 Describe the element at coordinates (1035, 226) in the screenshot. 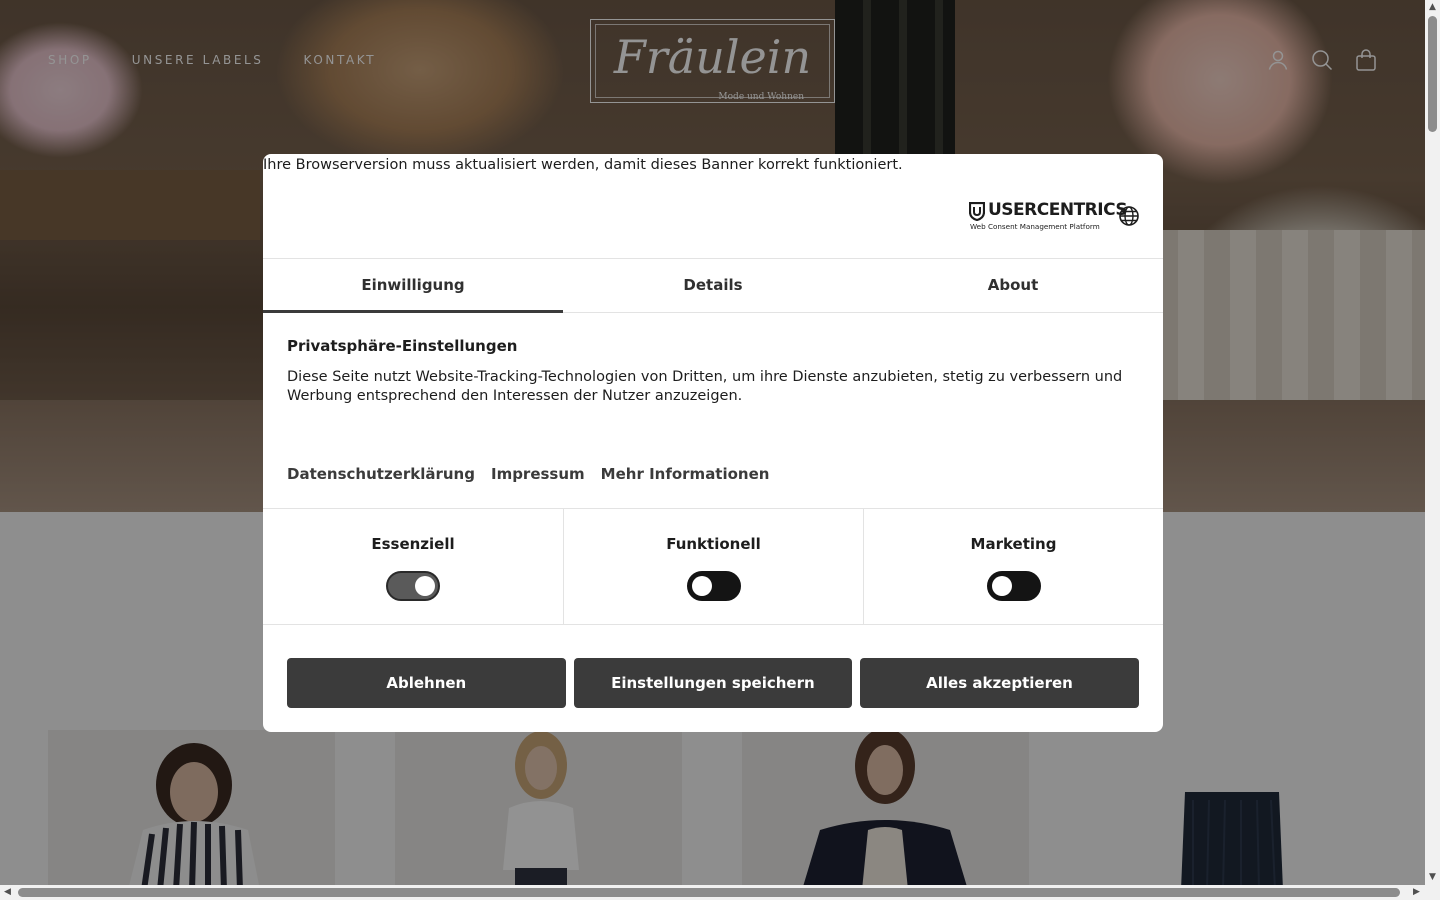

I see `usercentrics-tagline: Web Consent Management Platform` at that location.